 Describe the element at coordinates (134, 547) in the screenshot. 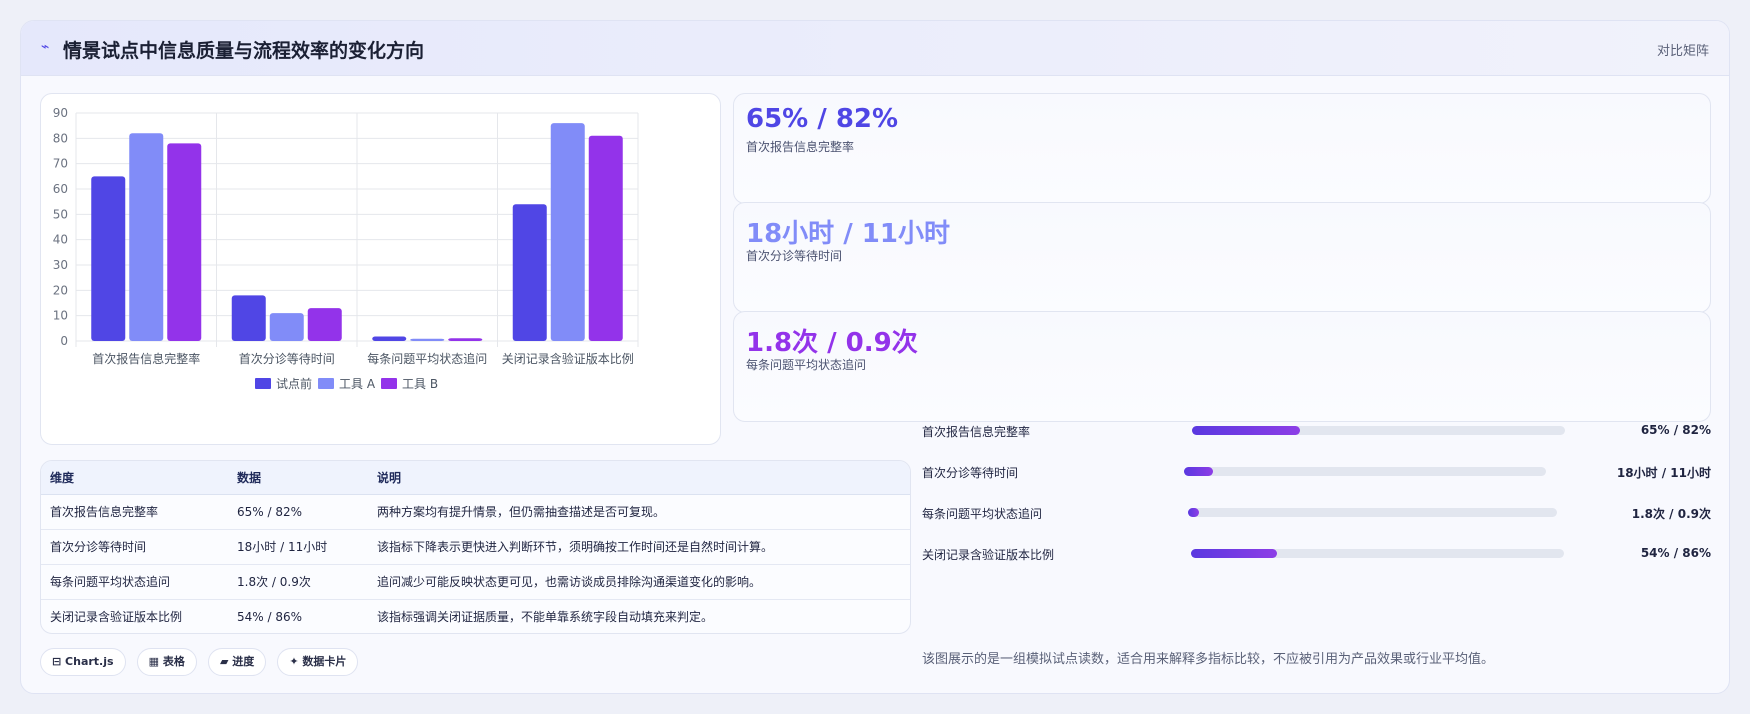

I see `table-cell: 首次分诊等待时间` at that location.